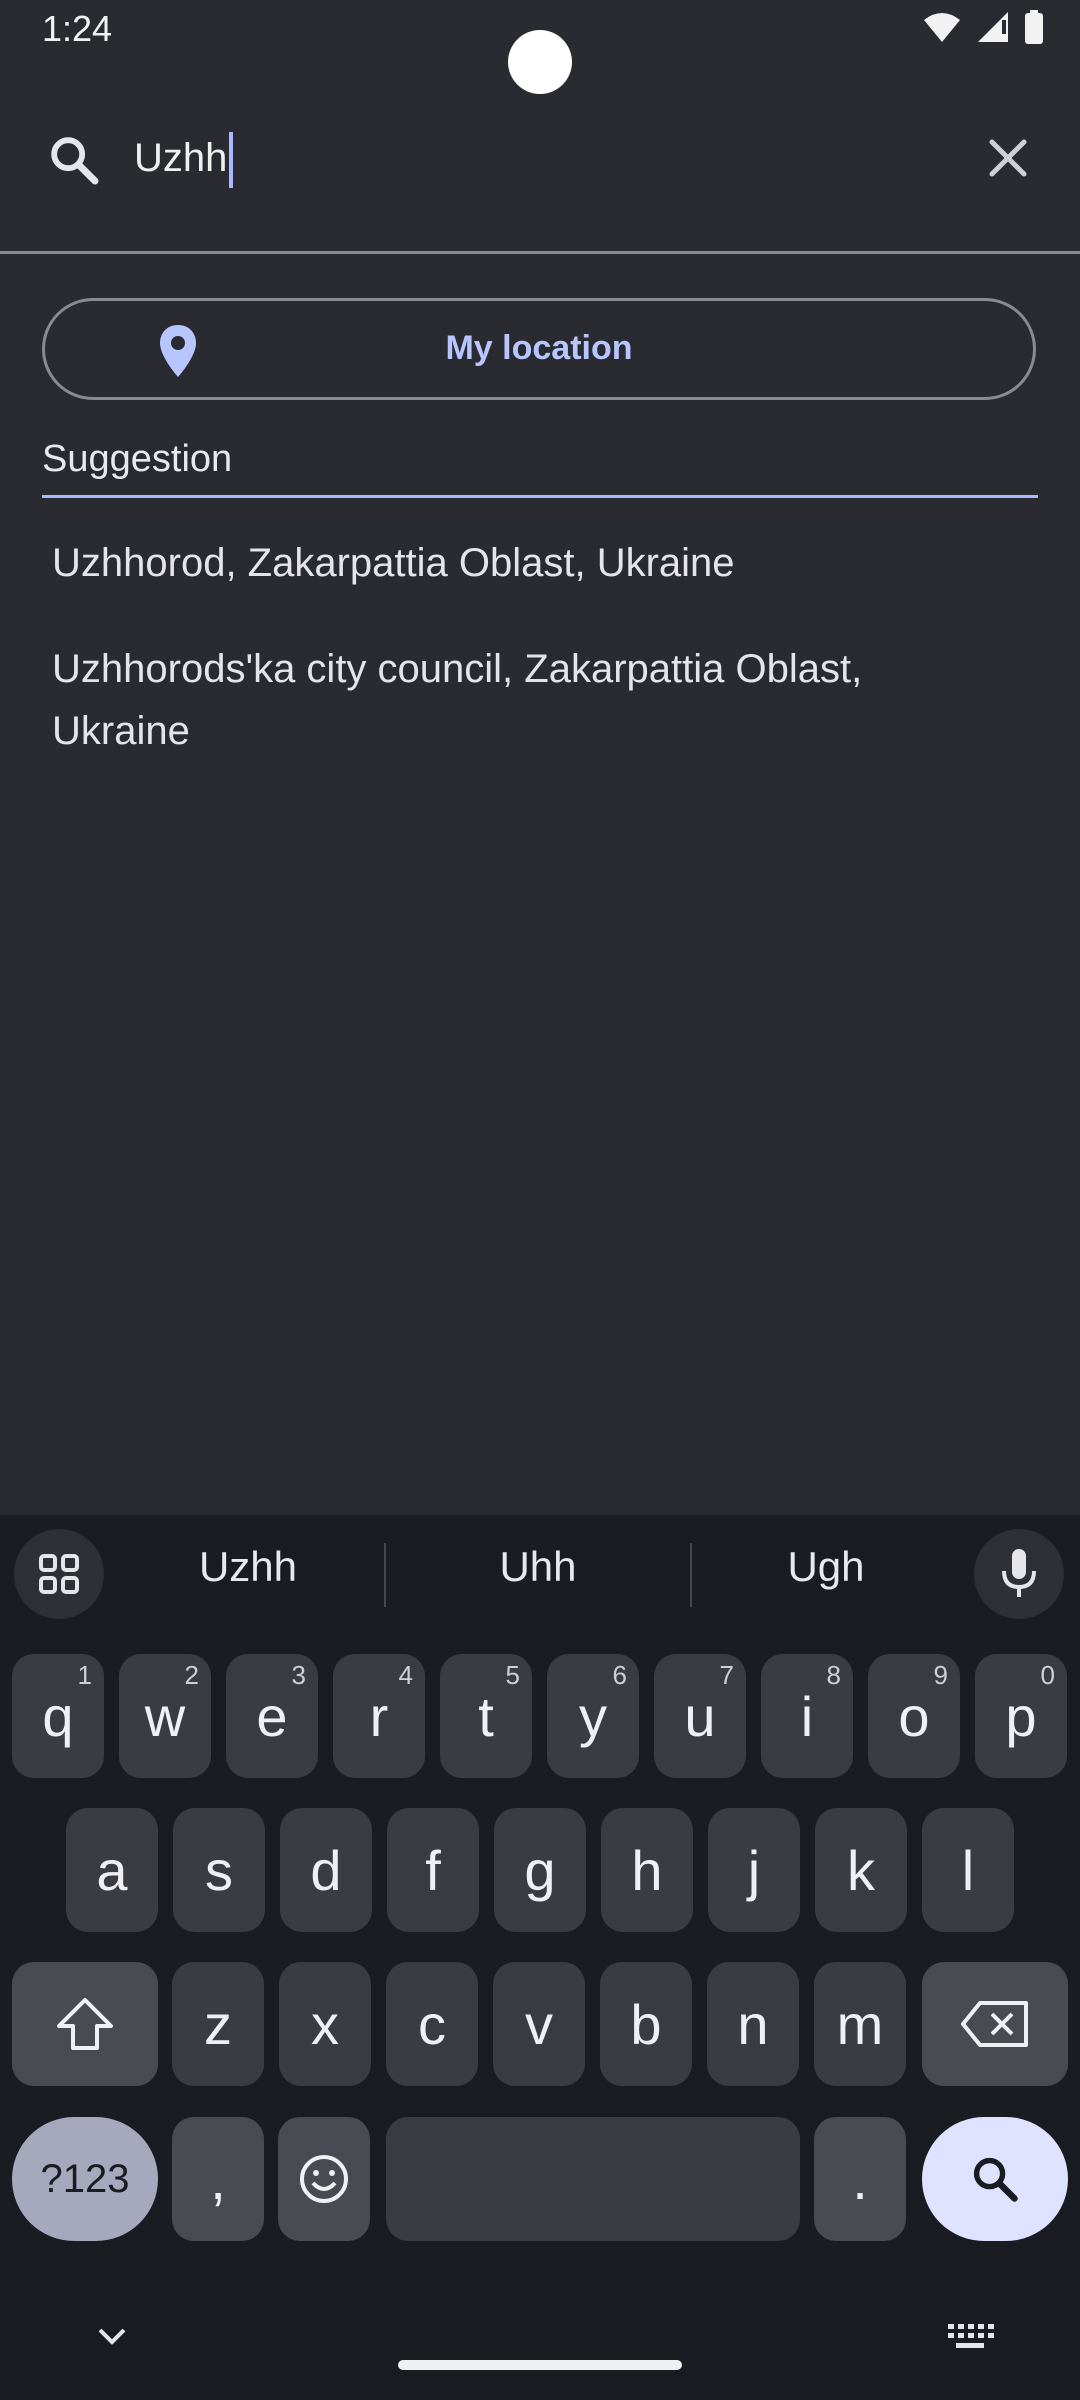 Image resolution: width=1080 pixels, height=2400 pixels. Describe the element at coordinates (942, 27) in the screenshot. I see `wifi-icon` at that location.